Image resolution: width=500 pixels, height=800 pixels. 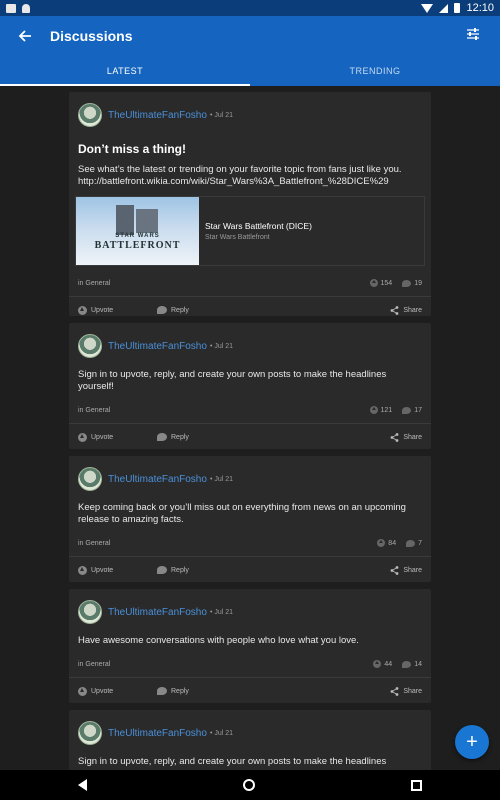 What do you see at coordinates (250, 8) in the screenshot?
I see `status-bar: 12:10` at bounding box center [250, 8].